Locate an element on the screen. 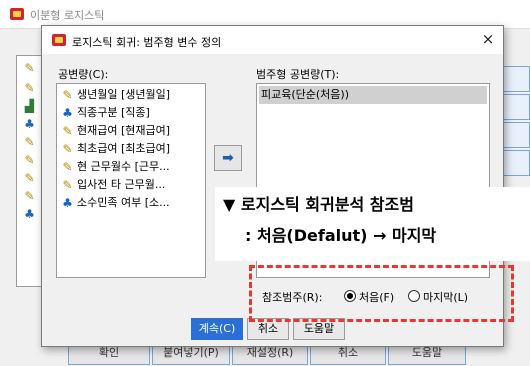  move-variable-button: ➡ is located at coordinates (228, 158).